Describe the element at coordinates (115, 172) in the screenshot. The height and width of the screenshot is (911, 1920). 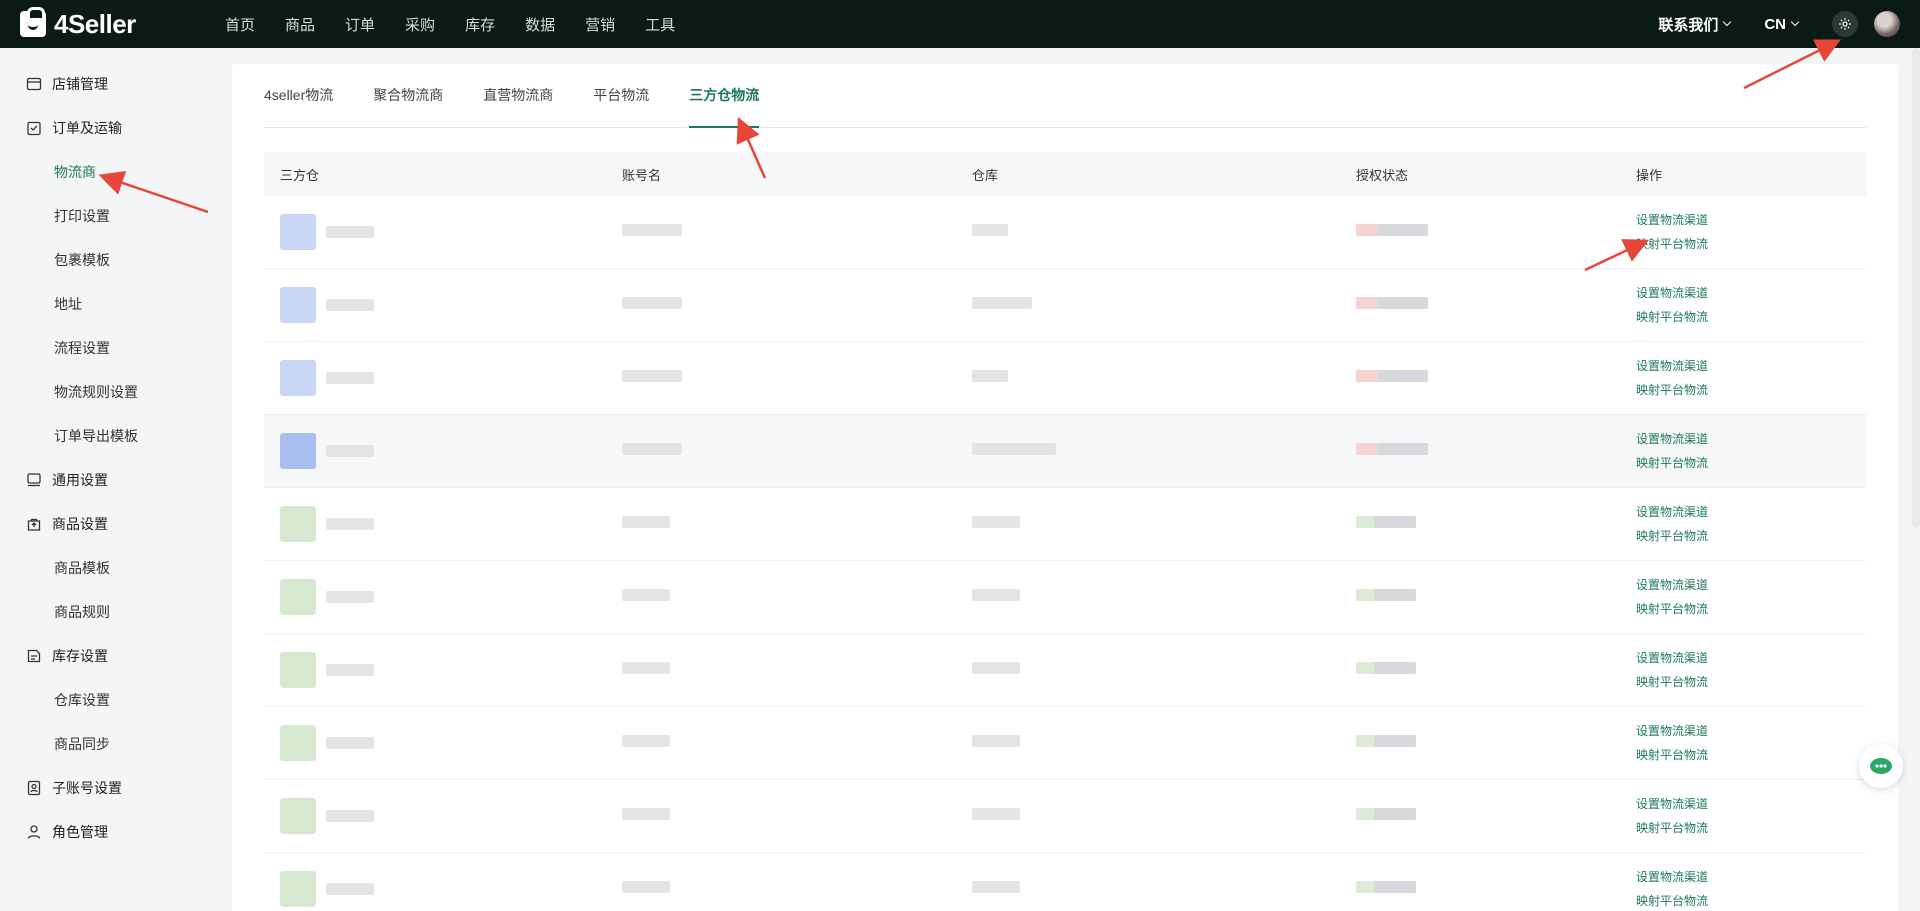
I see `sidebar-item-logistics-providers: 物流商` at that location.